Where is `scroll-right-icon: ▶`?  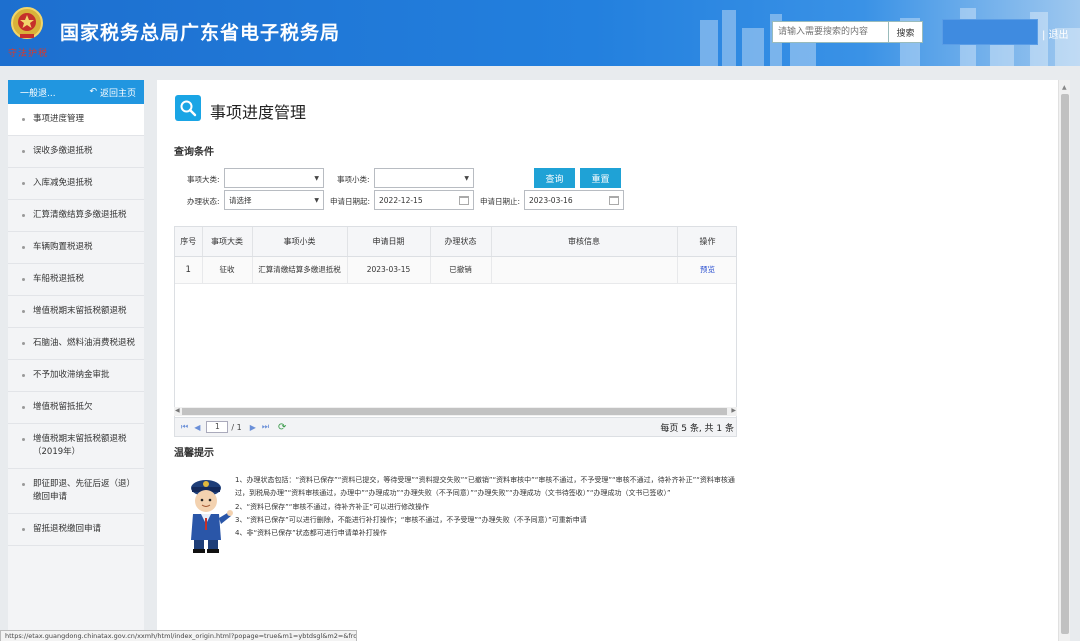
scroll-right-icon: ▶ is located at coordinates (733, 410).